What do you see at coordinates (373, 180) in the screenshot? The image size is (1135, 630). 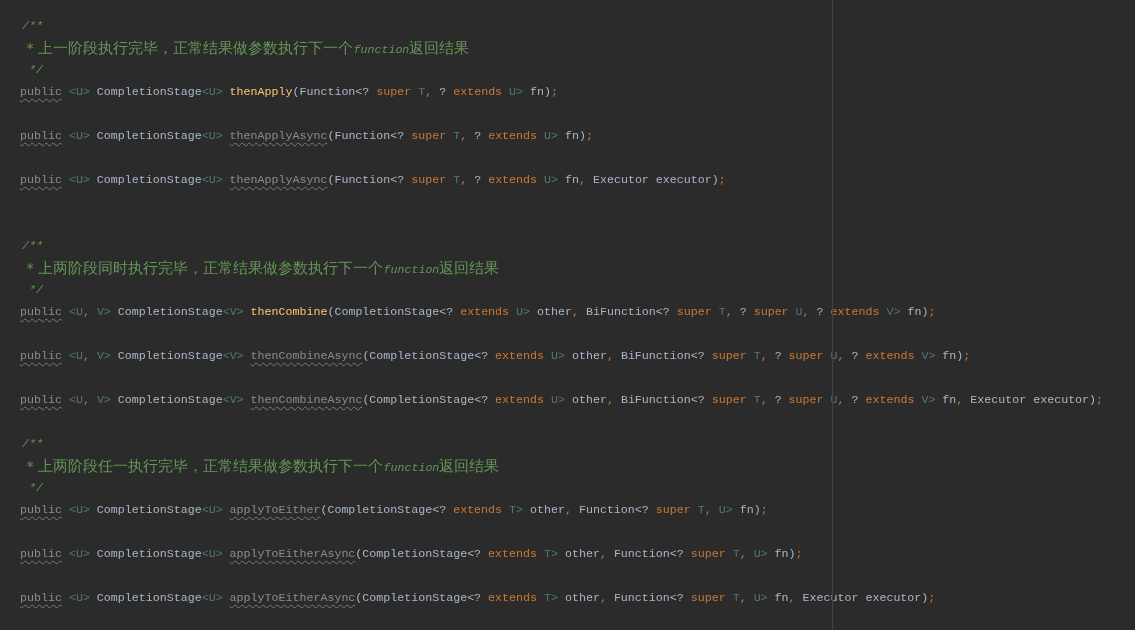 I see `code-line: public <U> CompletionStage<U> thenApplyAsync(Function<? super T, ? extends U> fn, Executor executor);` at bounding box center [373, 180].